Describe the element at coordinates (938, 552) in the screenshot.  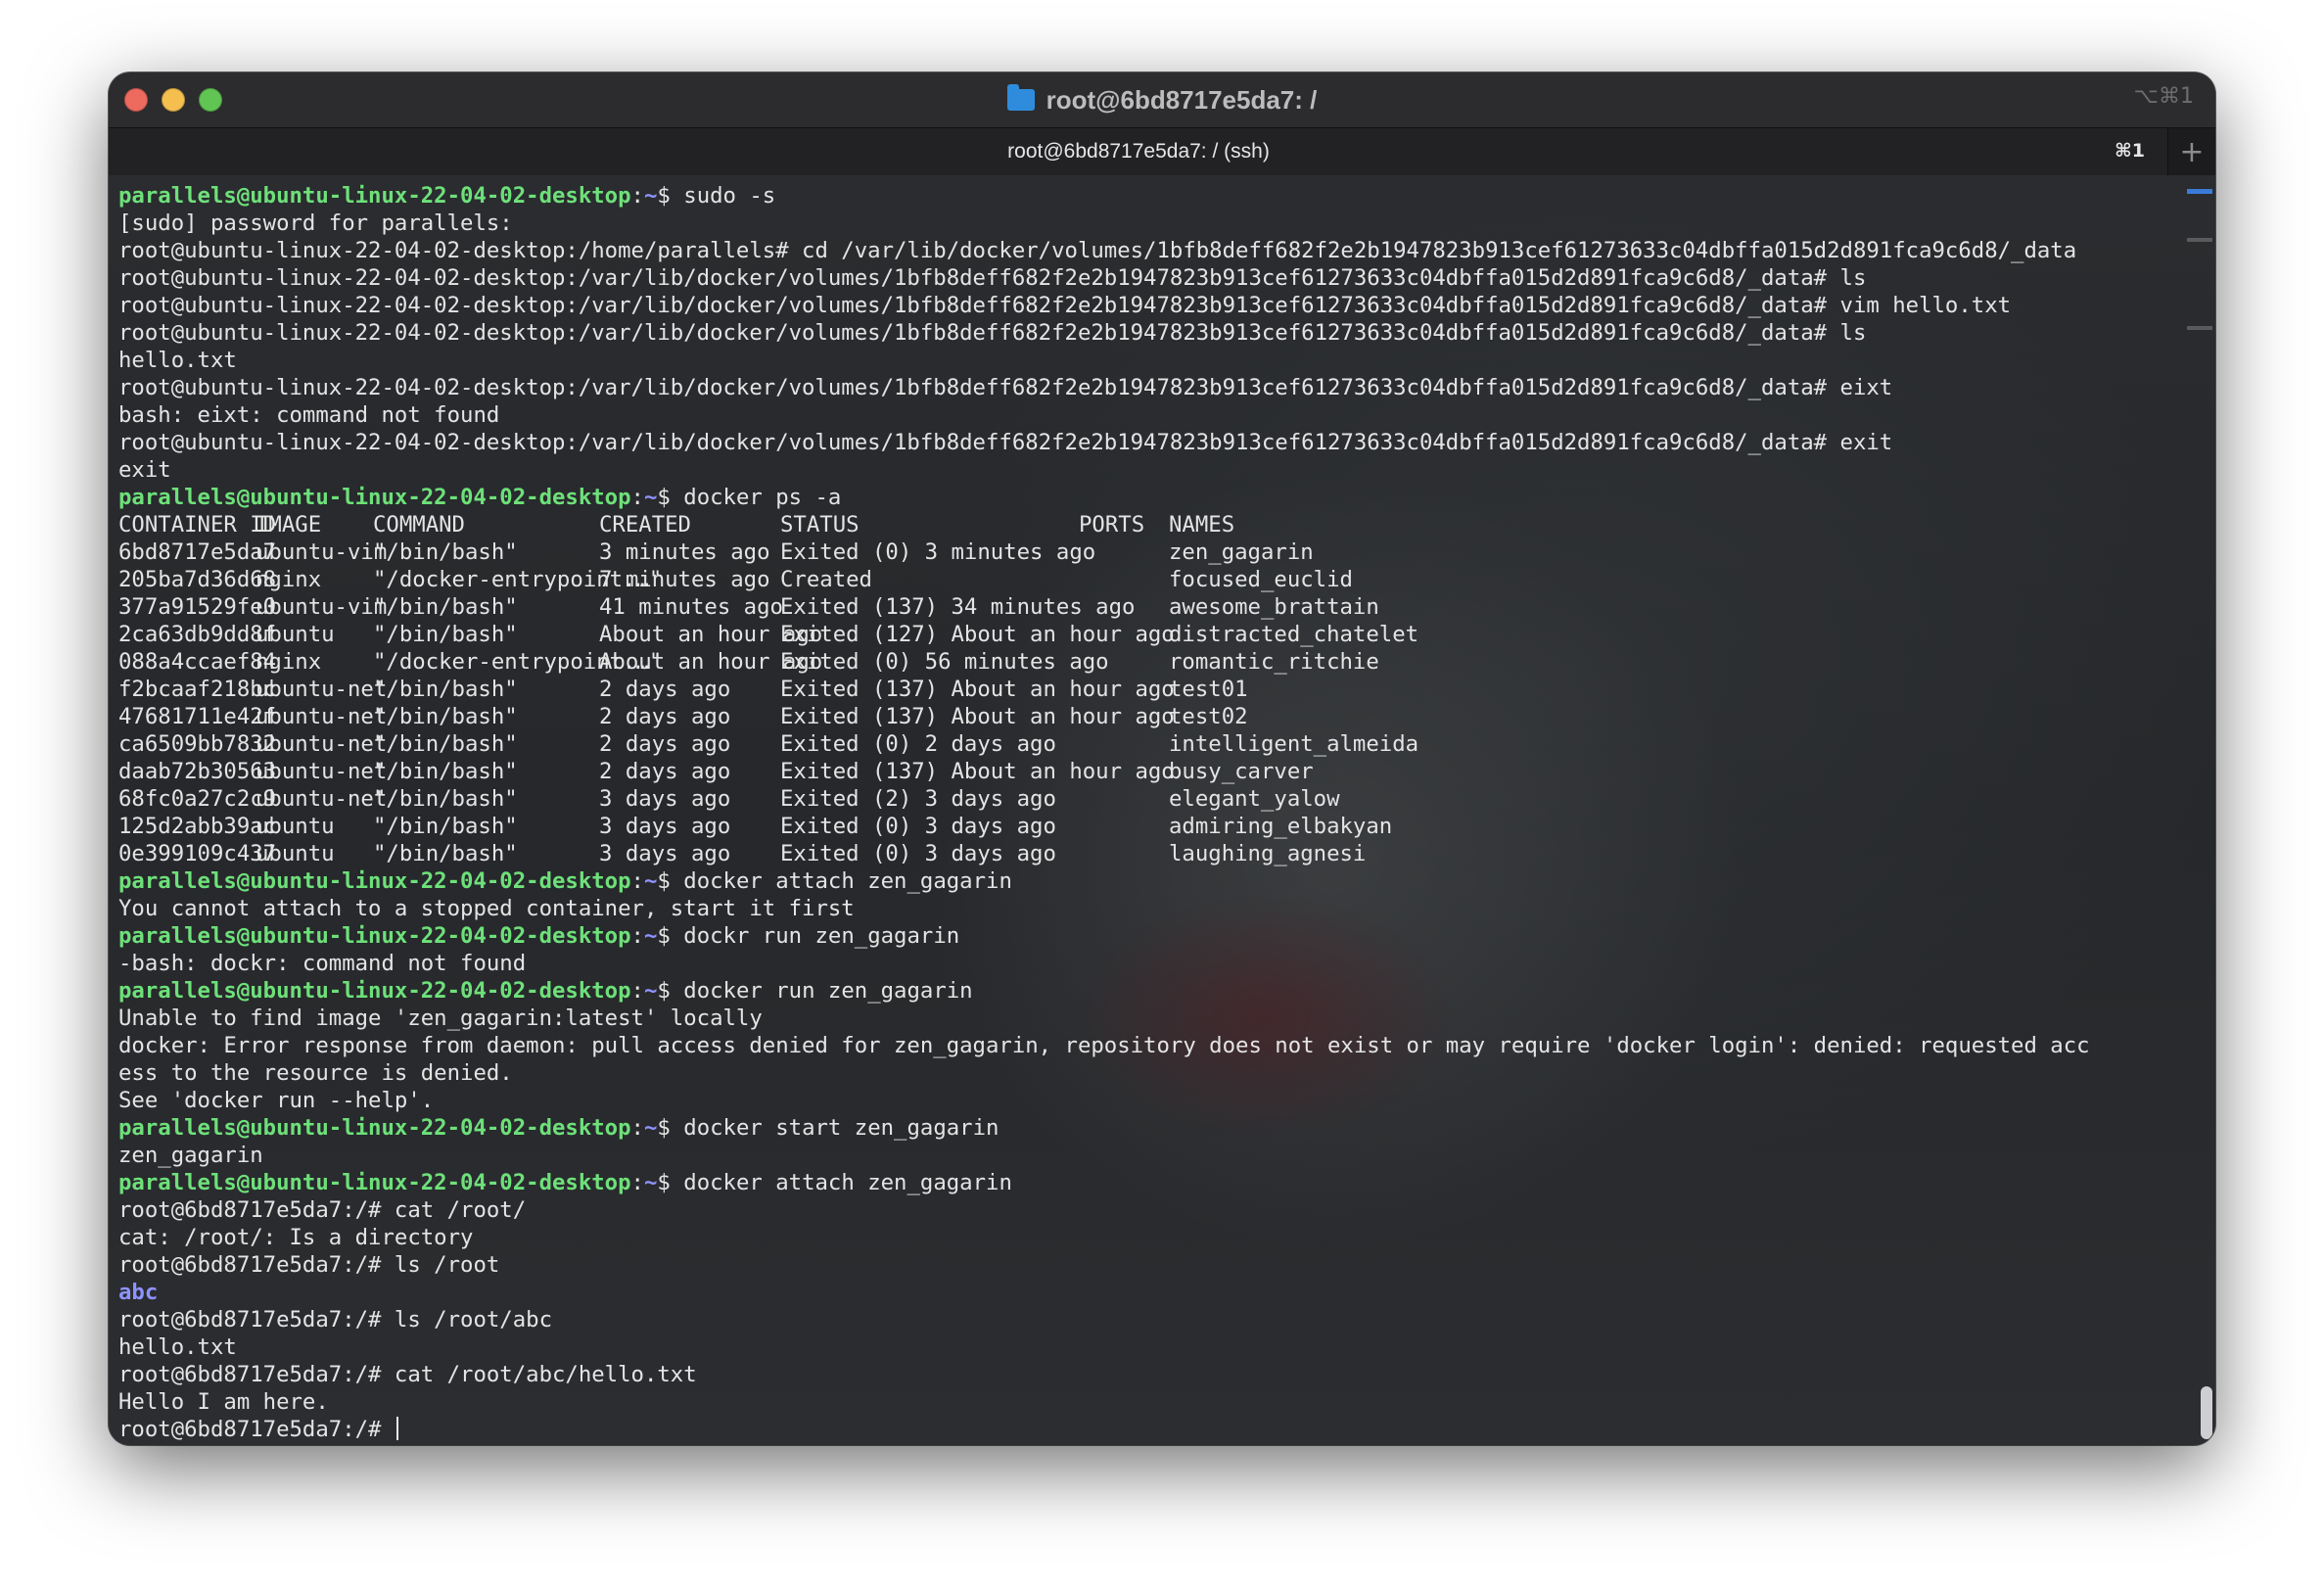
I see `table-cell: Exited (0) 3 minutes ago` at that location.